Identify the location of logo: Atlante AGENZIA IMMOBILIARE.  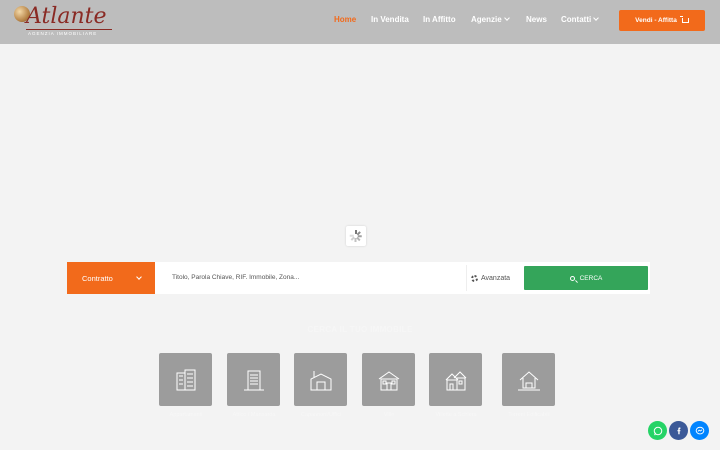
(62, 23).